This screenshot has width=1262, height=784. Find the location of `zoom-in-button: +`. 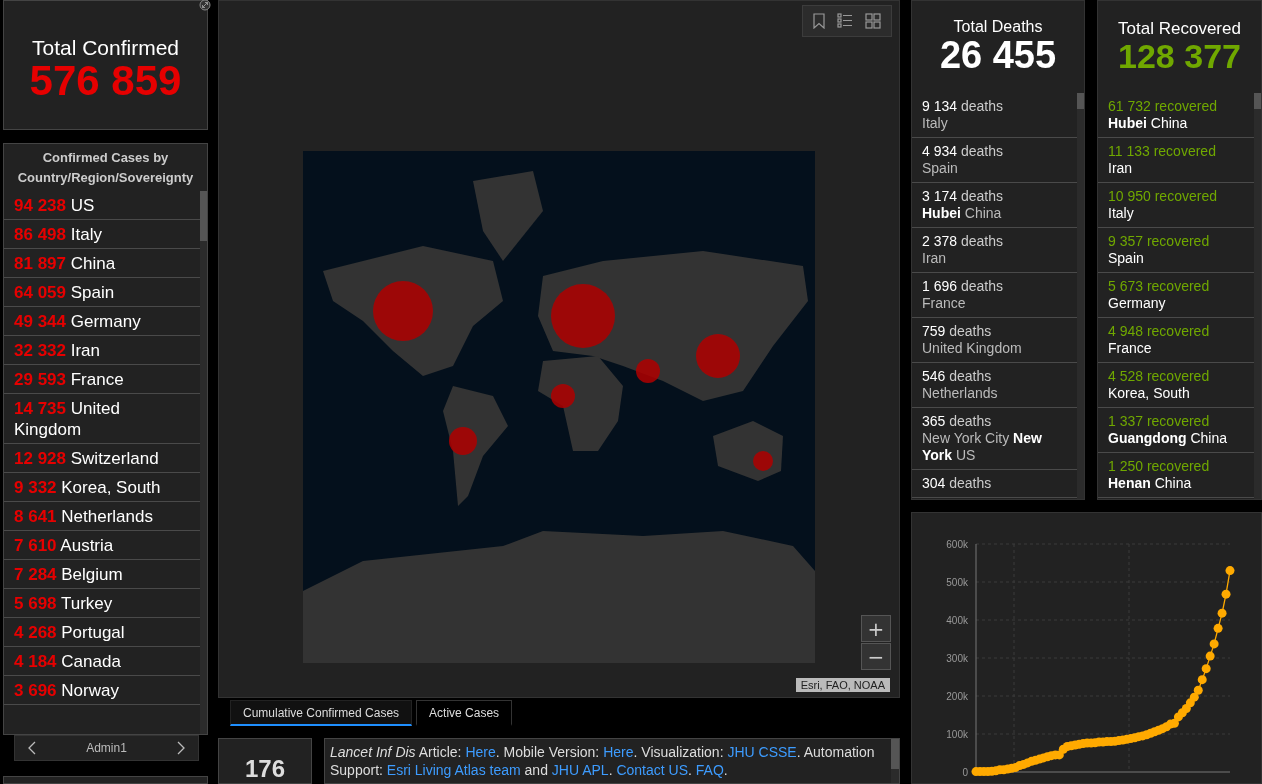

zoom-in-button: + is located at coordinates (876, 628).